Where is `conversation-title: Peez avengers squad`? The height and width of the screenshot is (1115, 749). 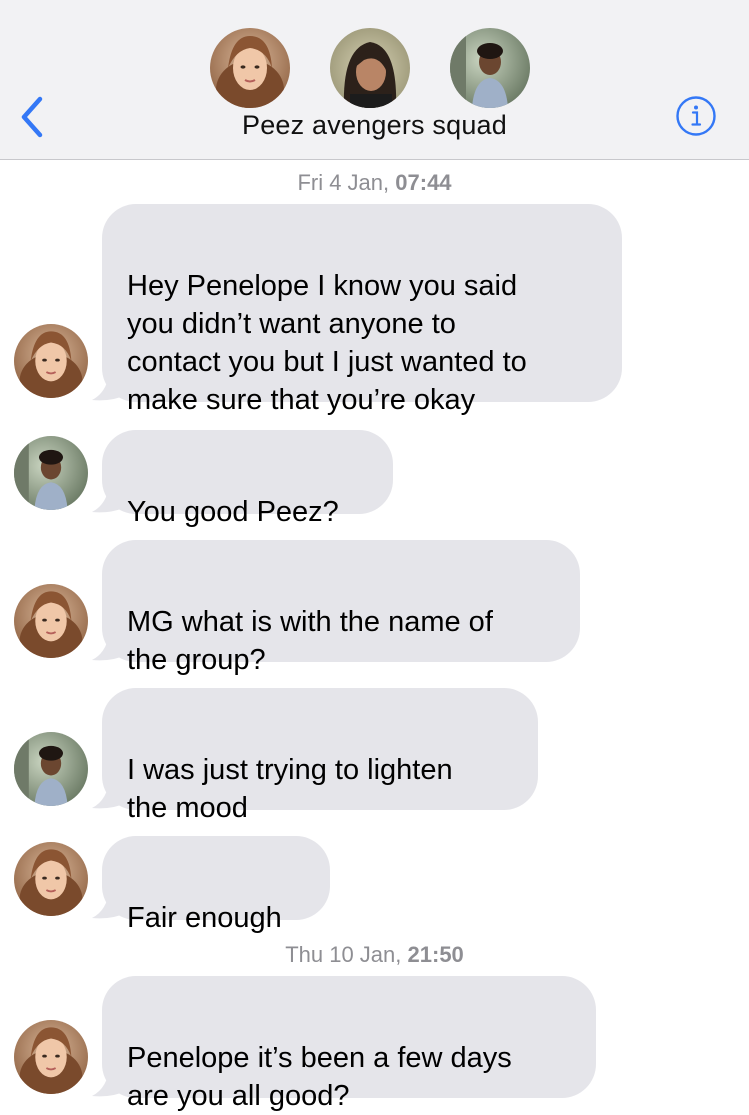
conversation-title: Peez avengers squad is located at coordinates (374, 125).